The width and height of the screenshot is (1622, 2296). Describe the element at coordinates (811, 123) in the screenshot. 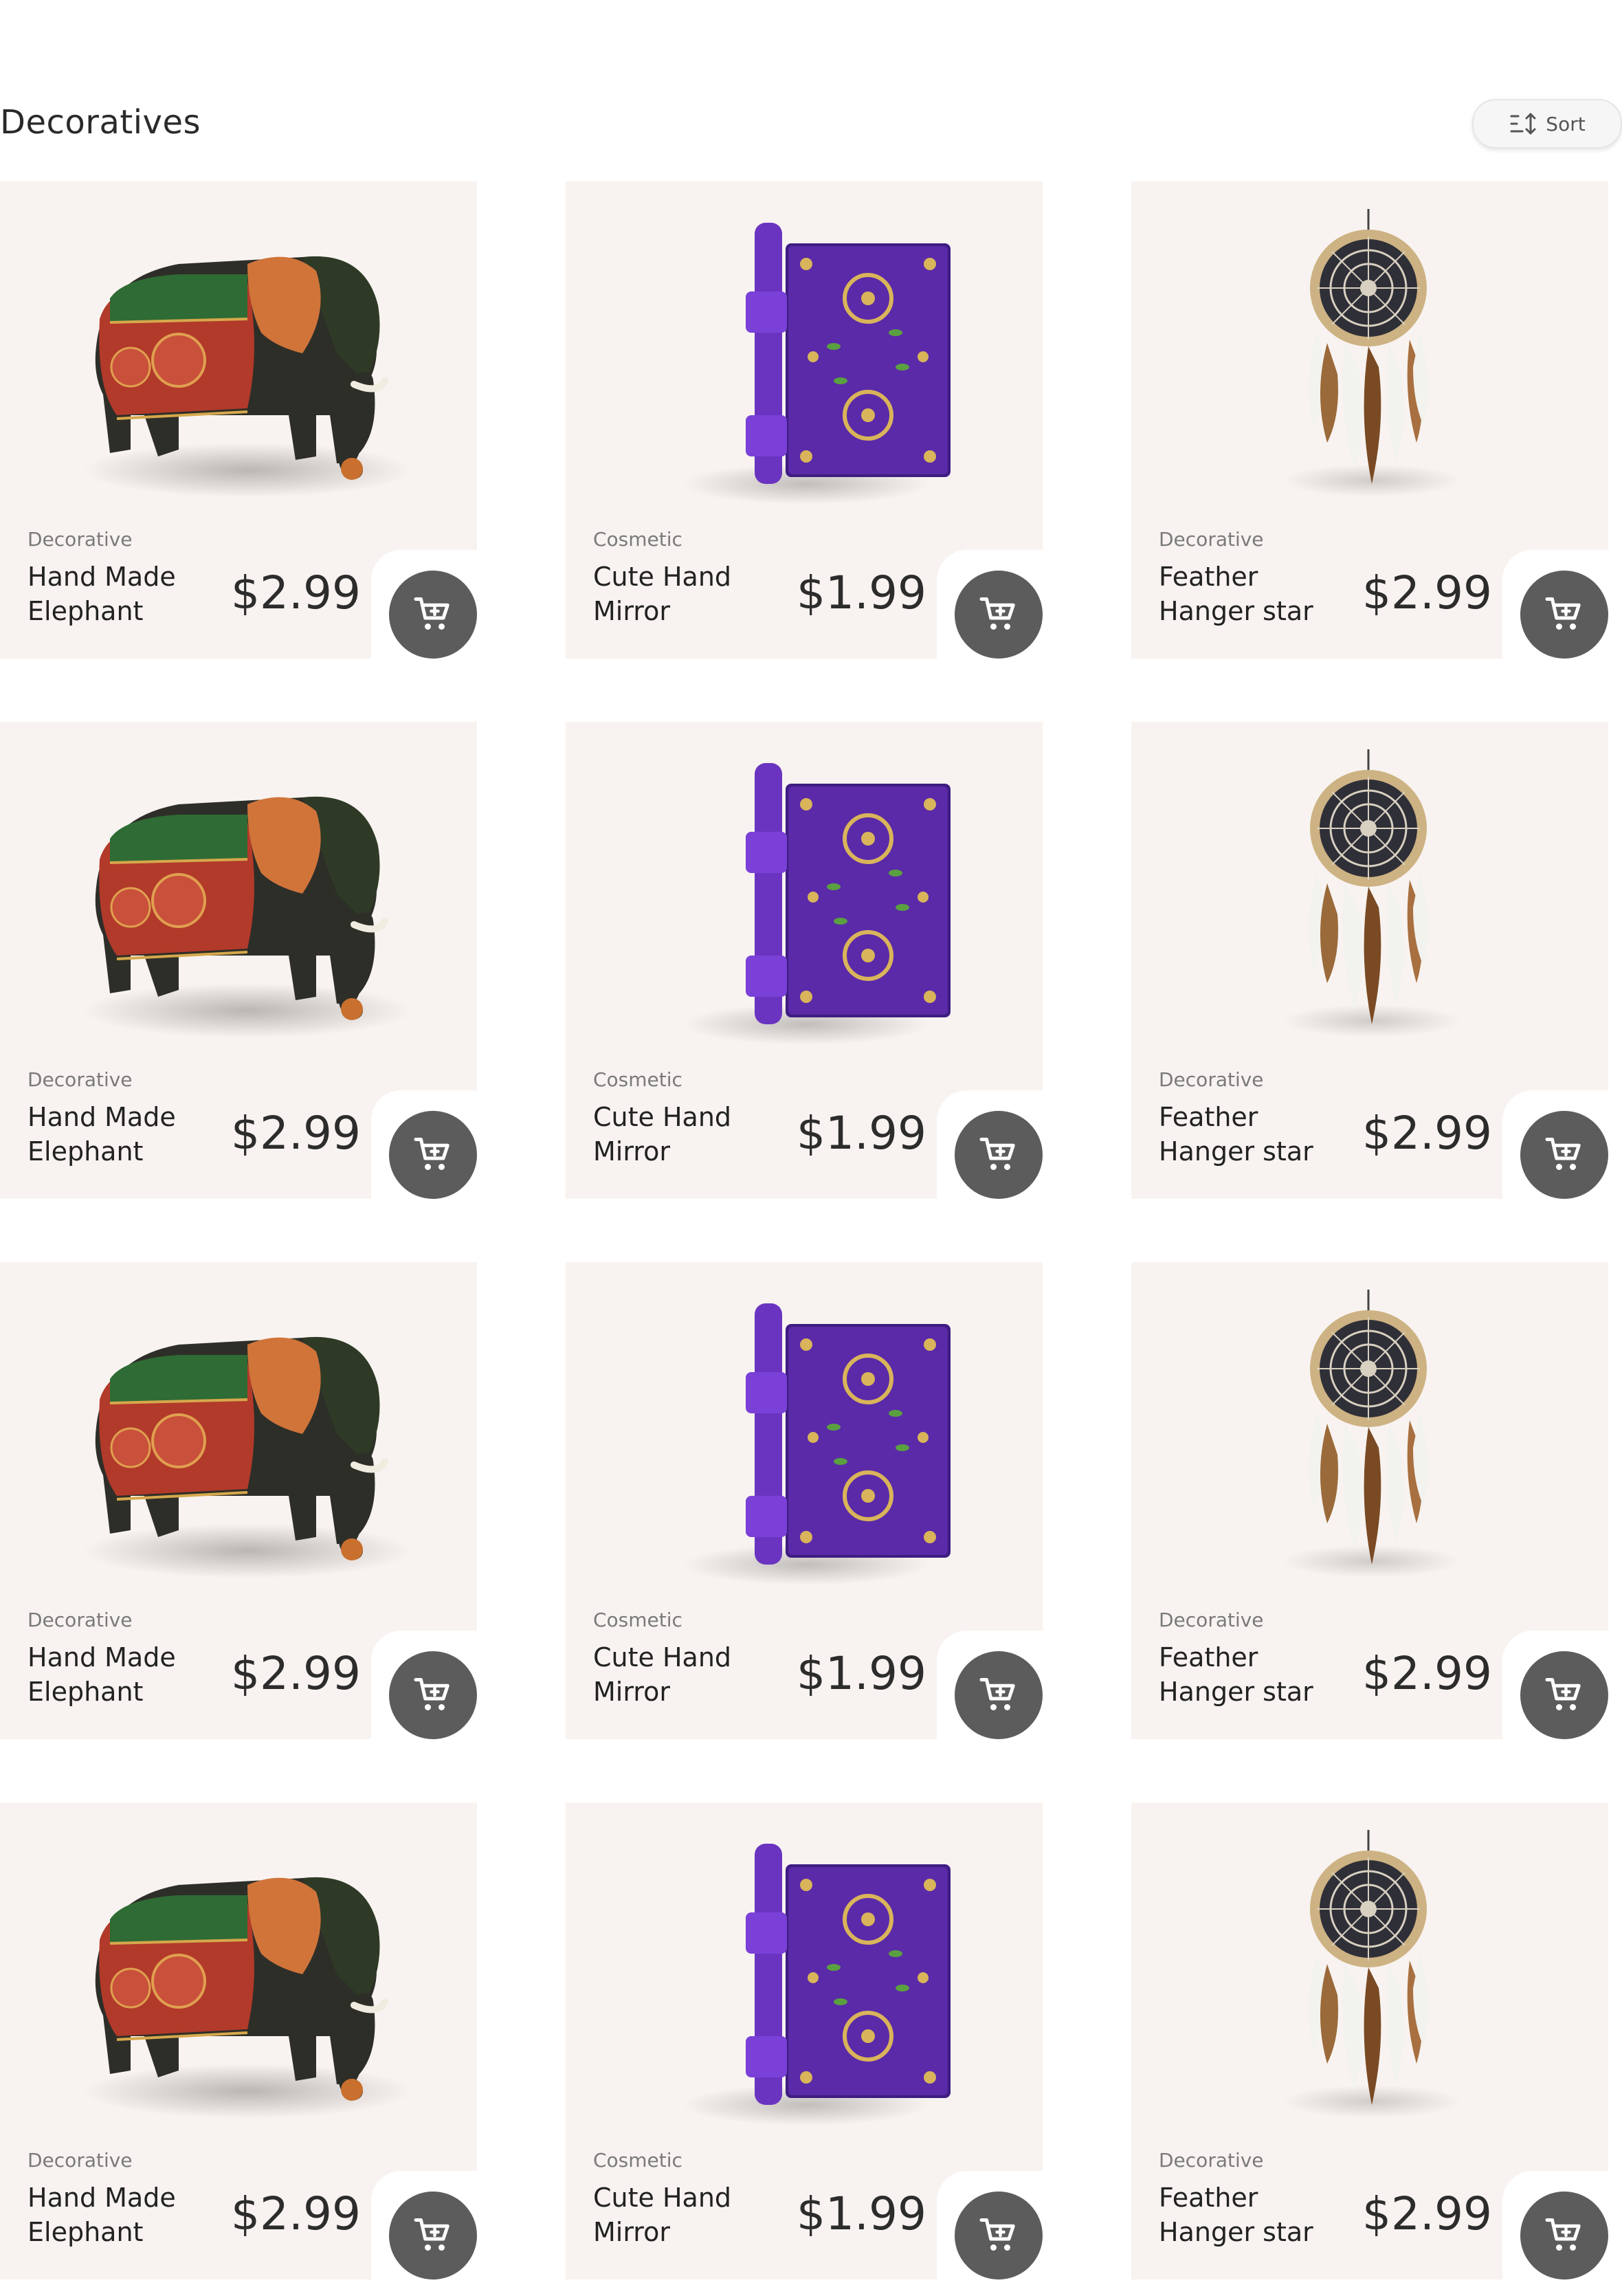

I see `header: Decoratives Sort` at that location.